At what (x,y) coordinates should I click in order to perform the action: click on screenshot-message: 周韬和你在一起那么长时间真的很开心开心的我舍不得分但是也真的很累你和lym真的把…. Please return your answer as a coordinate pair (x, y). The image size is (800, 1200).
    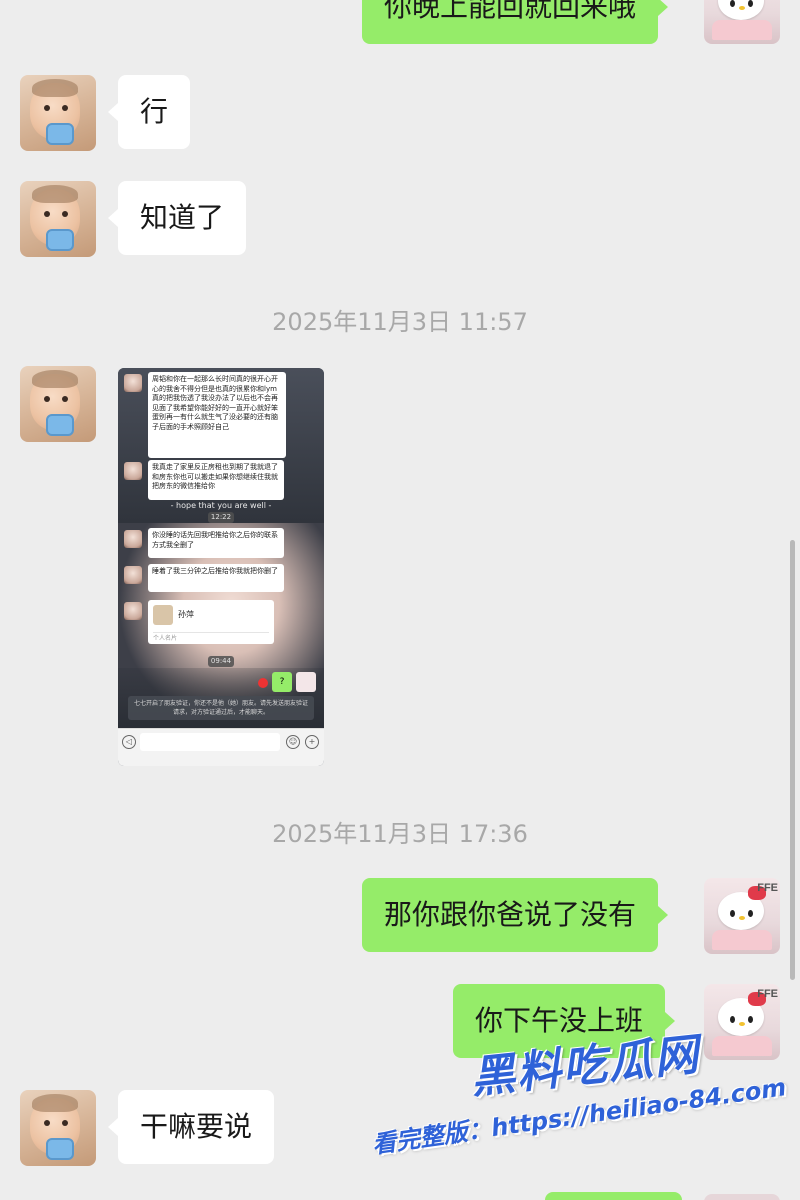
    Looking at the image, I should click on (217, 415).